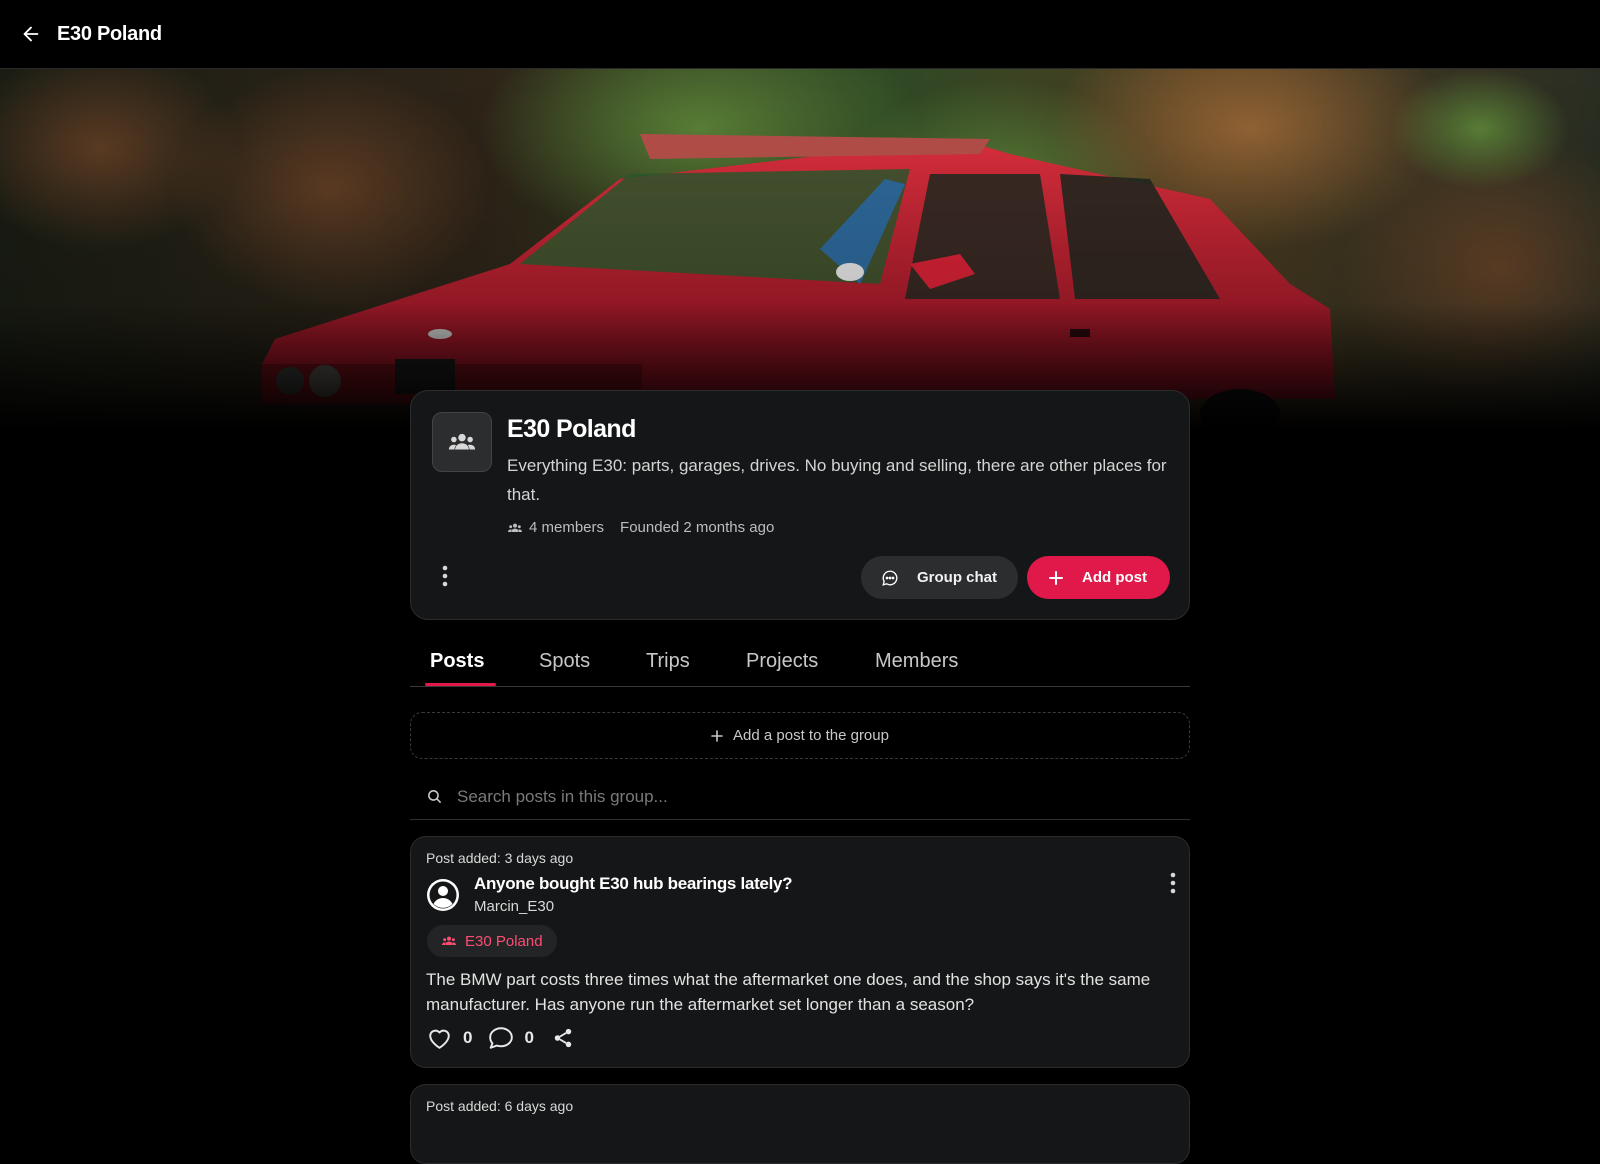 The image size is (1600, 1164). Describe the element at coordinates (782, 661) in the screenshot. I see `tab-projects: Projects` at that location.